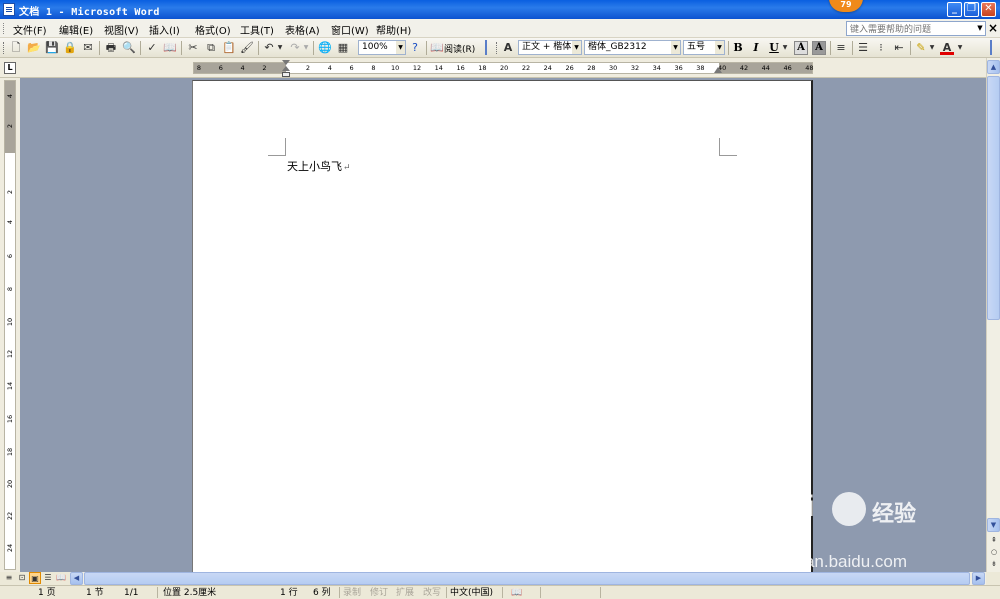  What do you see at coordinates (415, 48) in the screenshot?
I see `help-icon: ?` at bounding box center [415, 48].